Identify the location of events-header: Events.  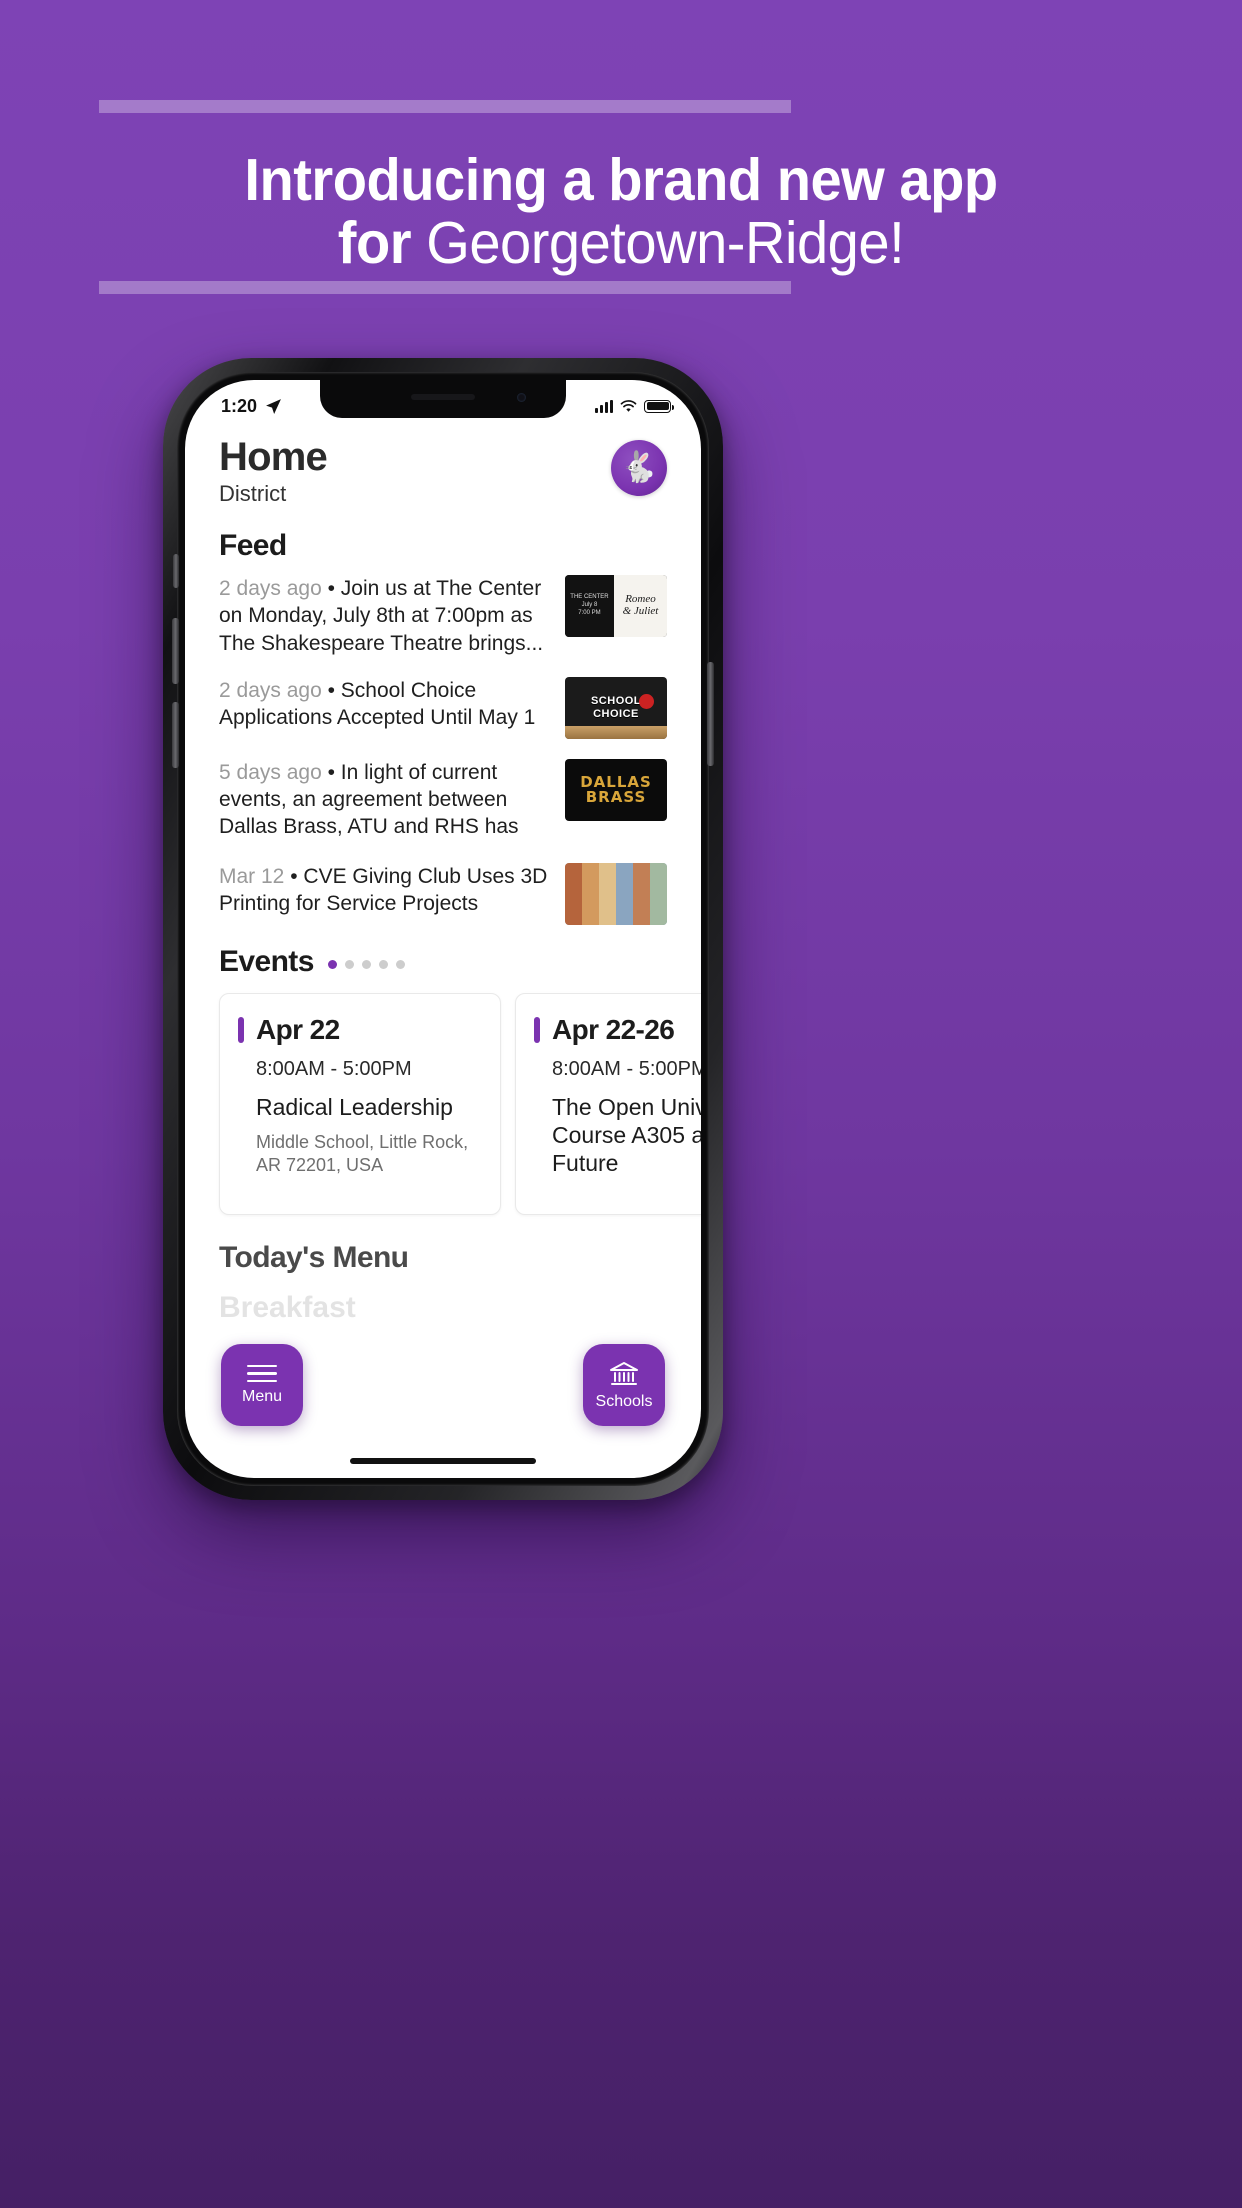
(443, 962).